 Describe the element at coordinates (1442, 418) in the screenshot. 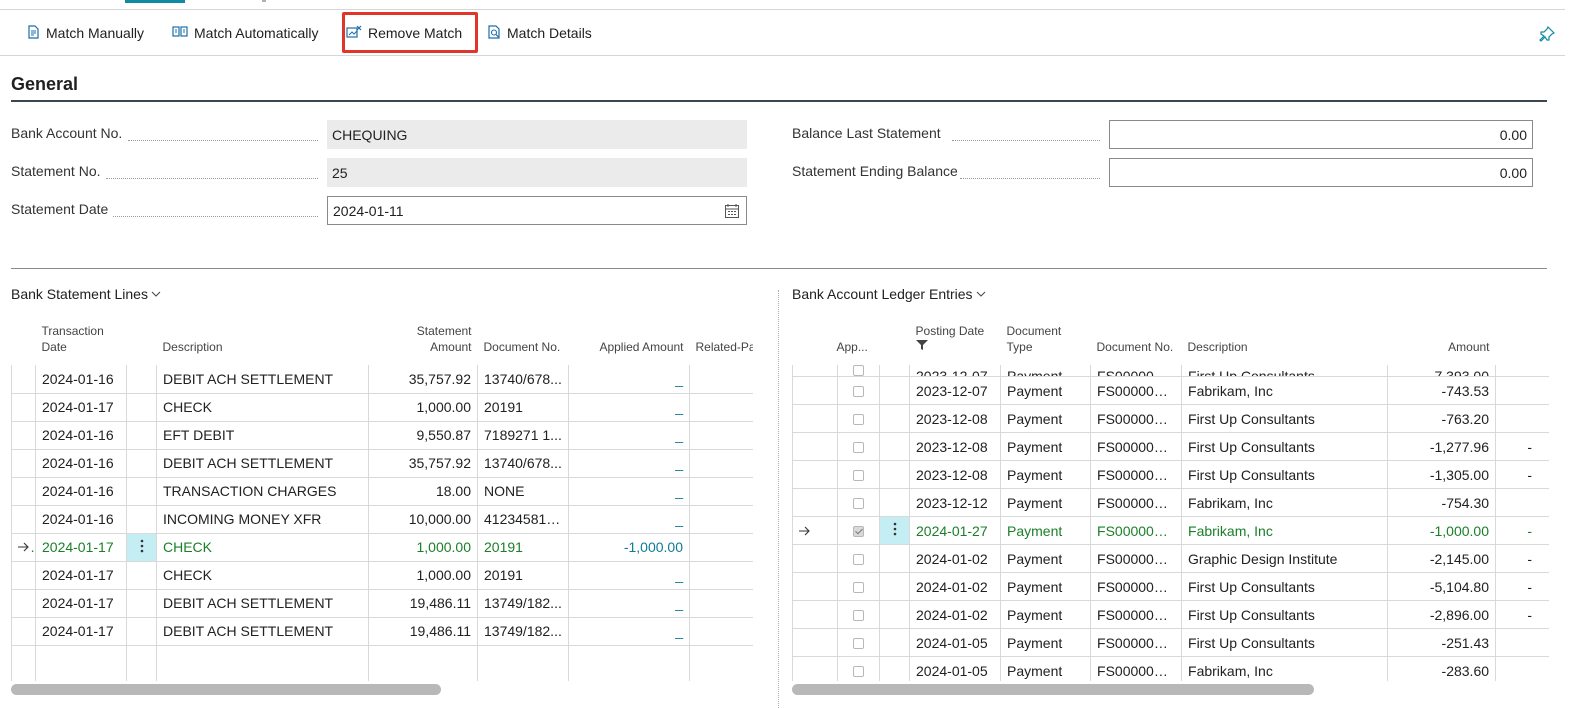

I see `amount-cell: -763.20` at that location.